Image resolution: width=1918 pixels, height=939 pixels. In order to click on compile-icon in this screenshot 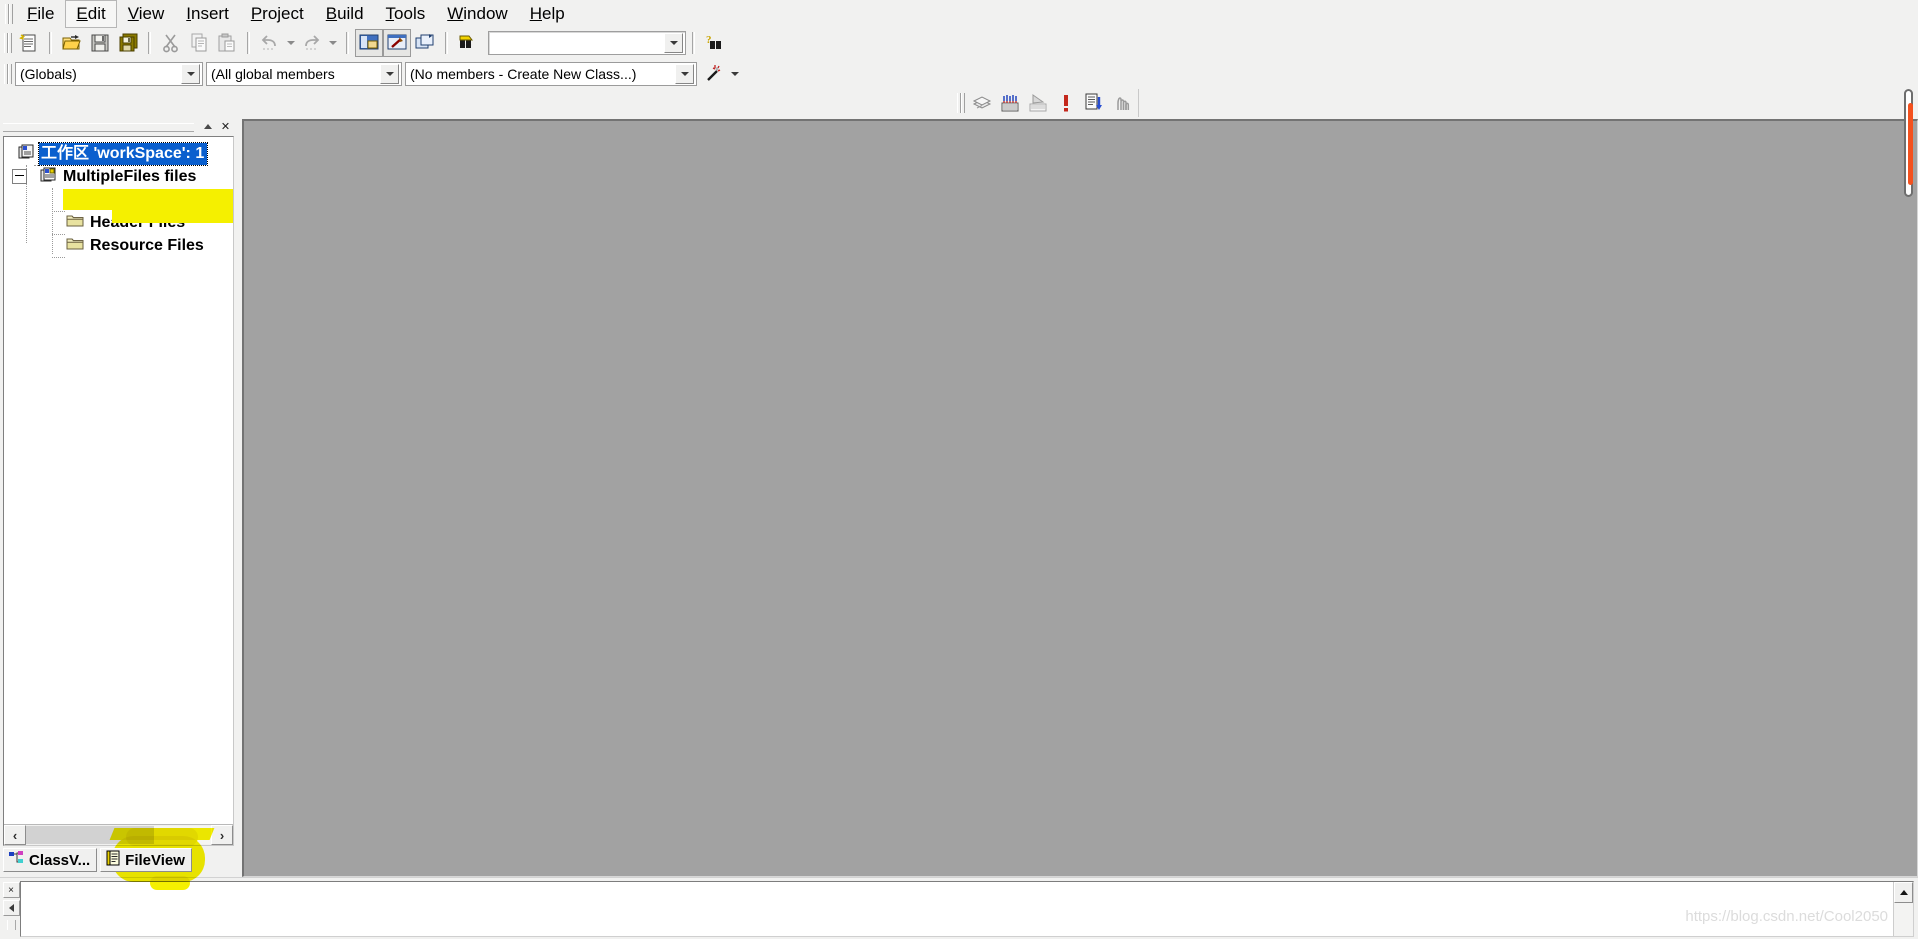, I will do `click(982, 103)`.